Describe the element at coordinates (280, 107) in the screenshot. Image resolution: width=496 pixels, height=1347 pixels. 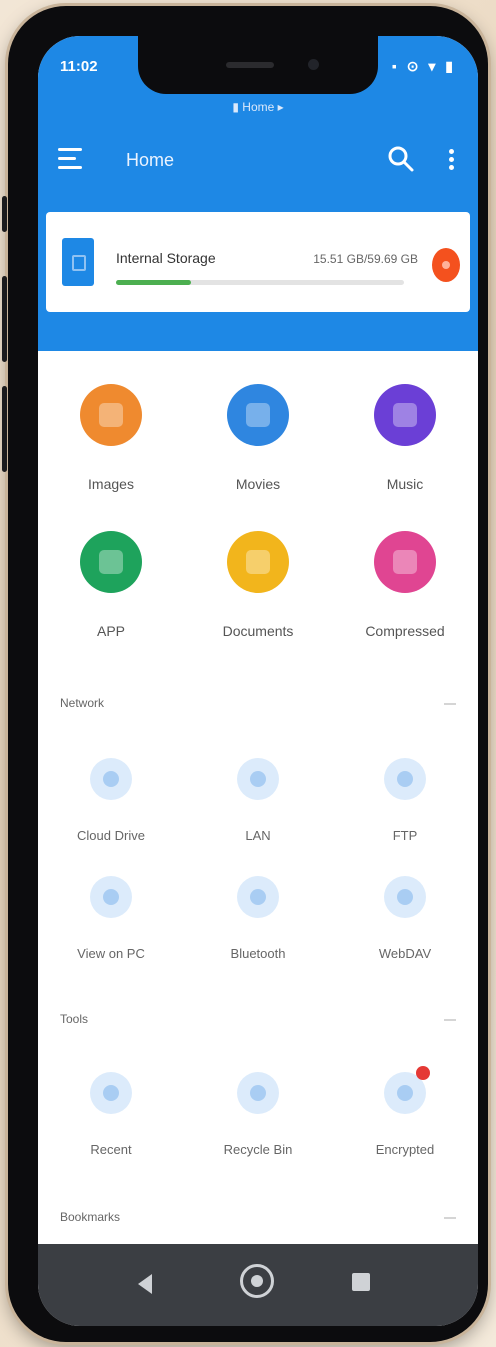
I see `path-chevron-icon: ▸` at that location.